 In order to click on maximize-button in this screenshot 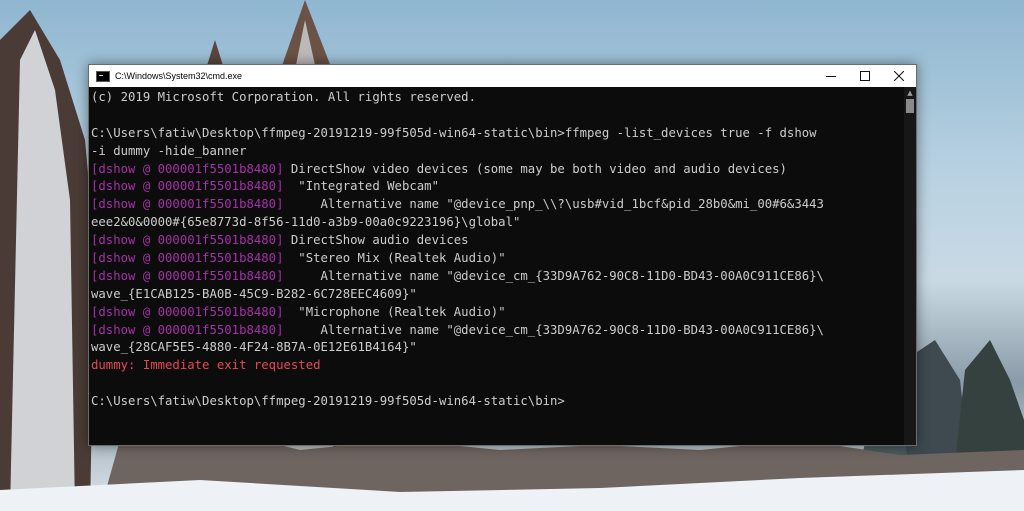, I will do `click(865, 76)`.